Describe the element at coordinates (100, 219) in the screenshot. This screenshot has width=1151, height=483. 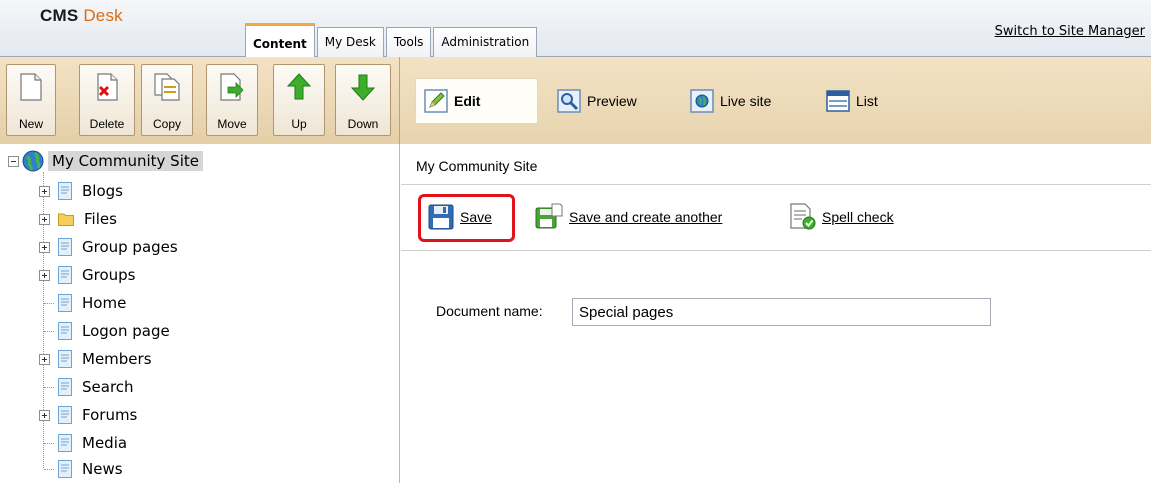
I see `tree-item-label: Files` at that location.